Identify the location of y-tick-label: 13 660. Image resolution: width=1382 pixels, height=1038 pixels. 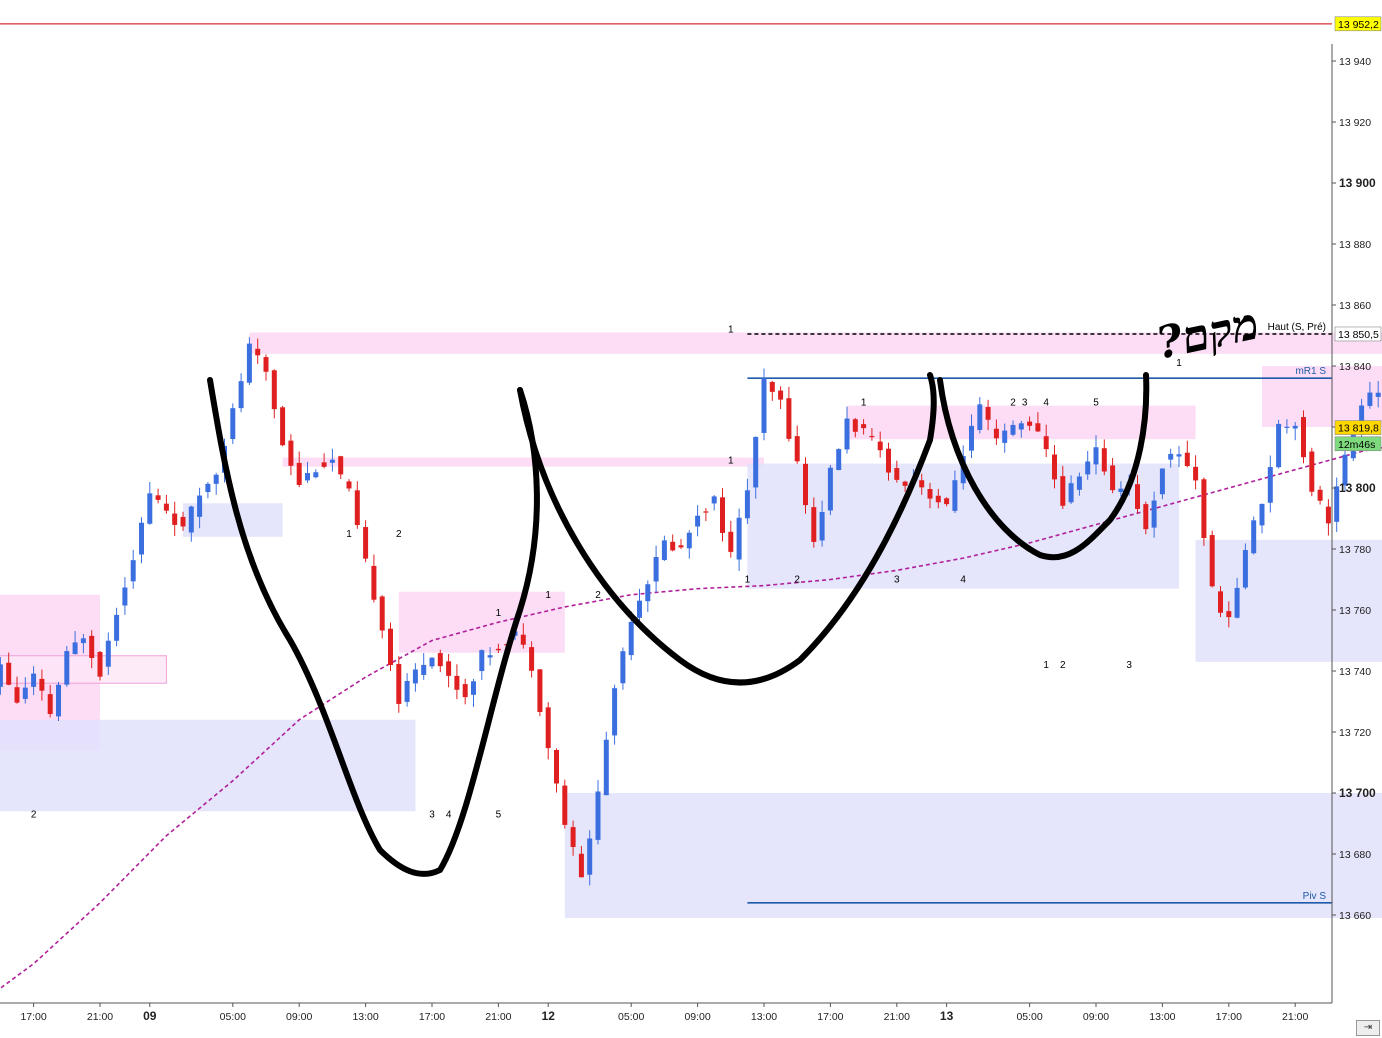
(1355, 916).